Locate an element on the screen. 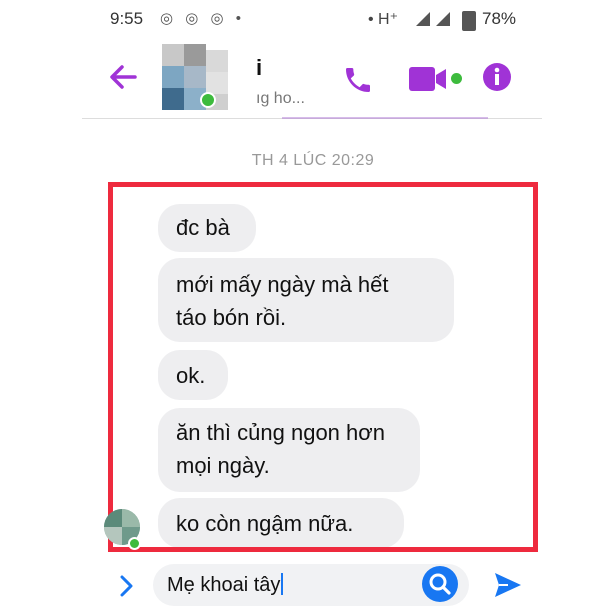 The height and width of the screenshot is (609, 609). phone-call-icon is located at coordinates (358, 80).